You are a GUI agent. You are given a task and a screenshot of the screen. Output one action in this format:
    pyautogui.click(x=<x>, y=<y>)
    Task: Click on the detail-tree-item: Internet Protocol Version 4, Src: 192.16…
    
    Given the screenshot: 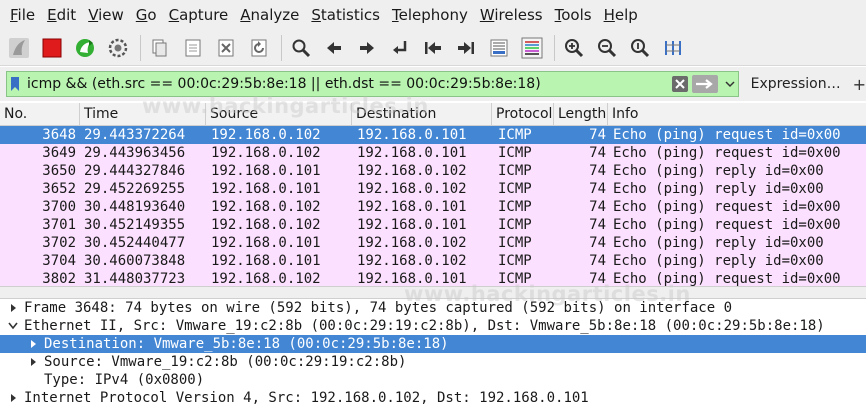 What is the action you would take?
    pyautogui.click(x=433, y=398)
    